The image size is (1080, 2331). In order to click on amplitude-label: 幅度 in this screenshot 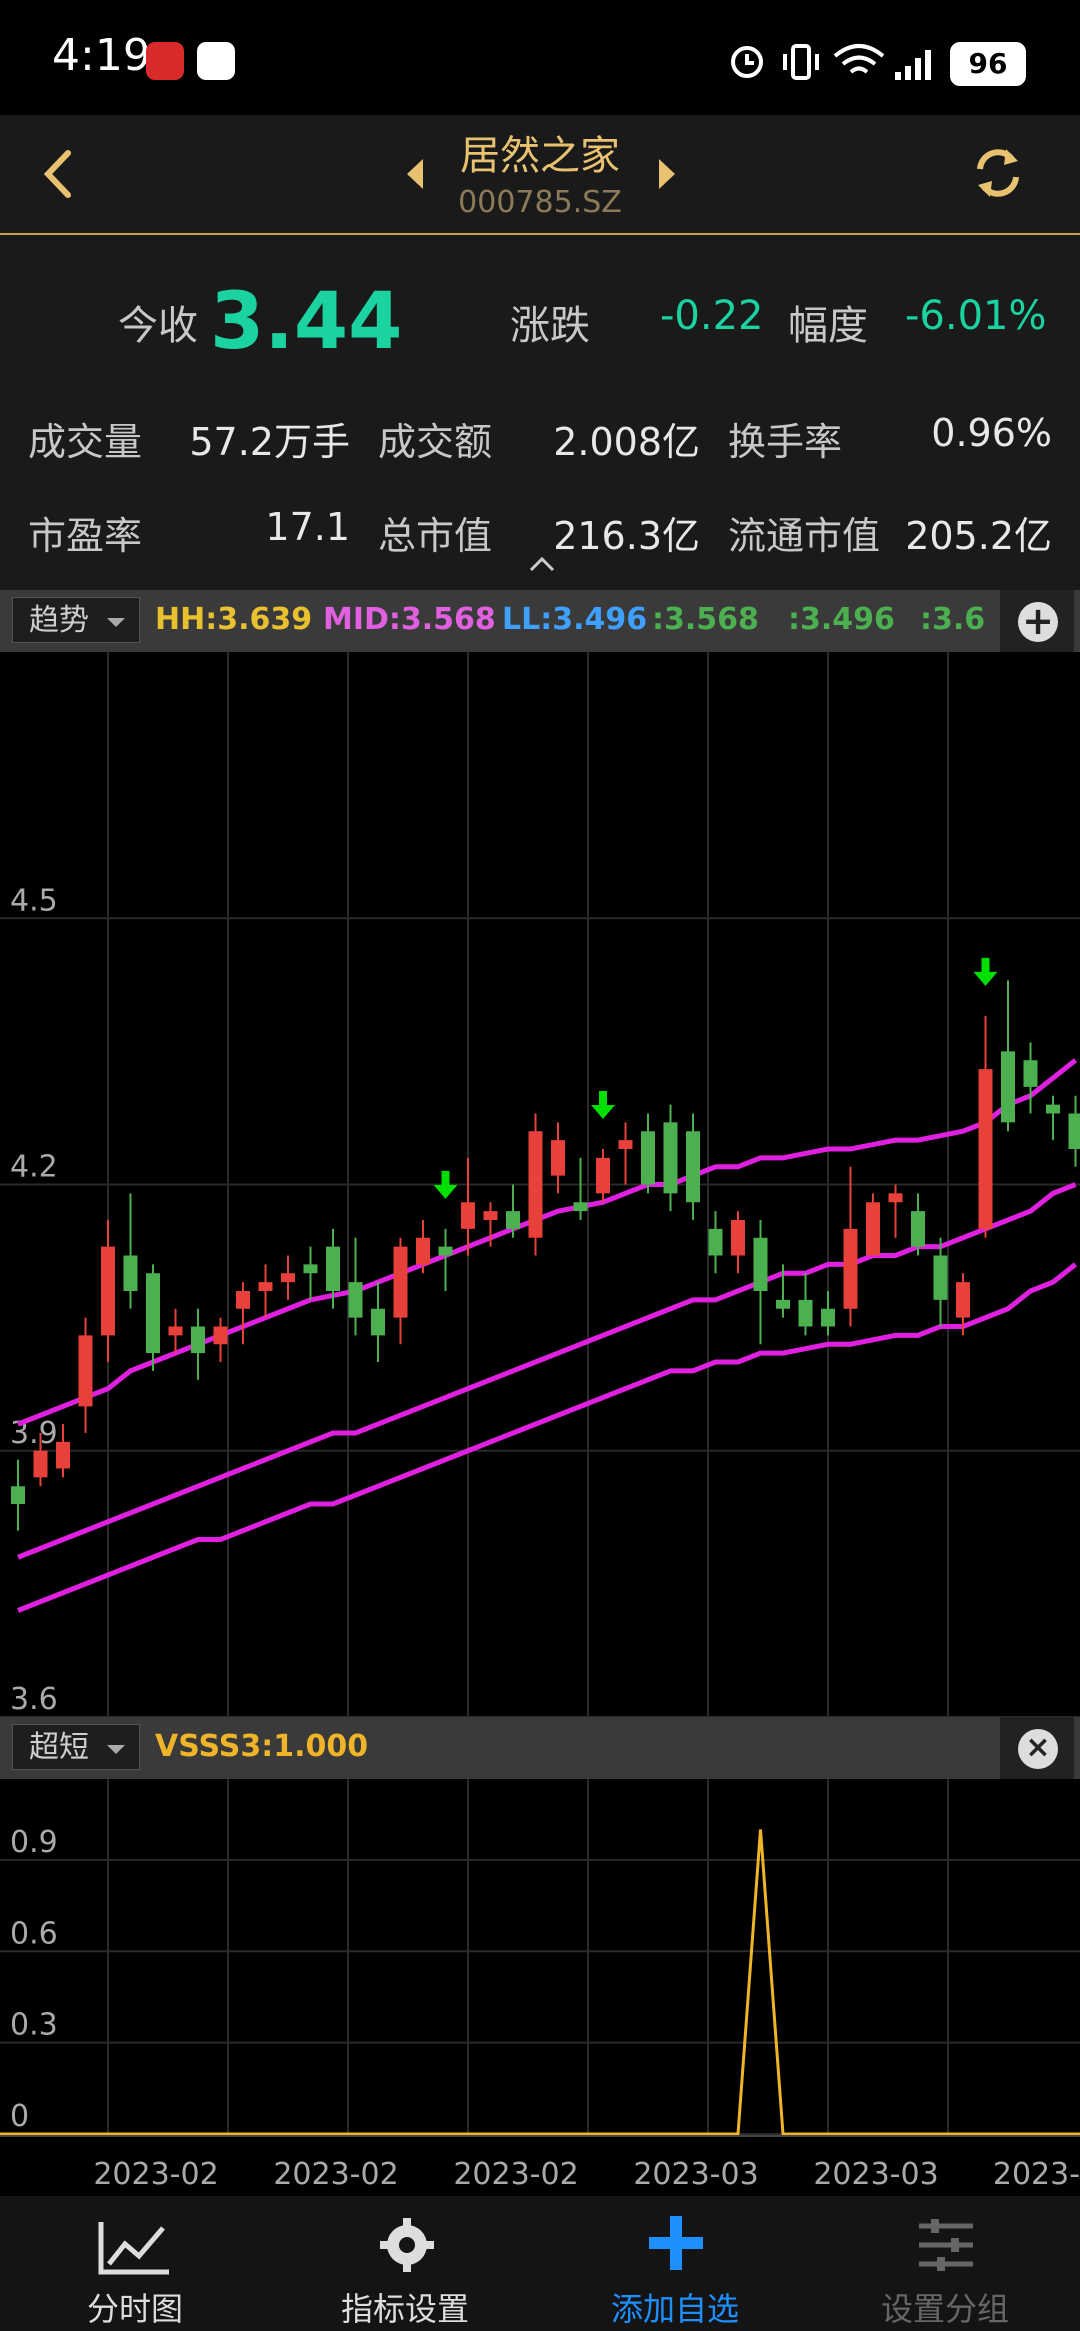, I will do `click(828, 326)`.